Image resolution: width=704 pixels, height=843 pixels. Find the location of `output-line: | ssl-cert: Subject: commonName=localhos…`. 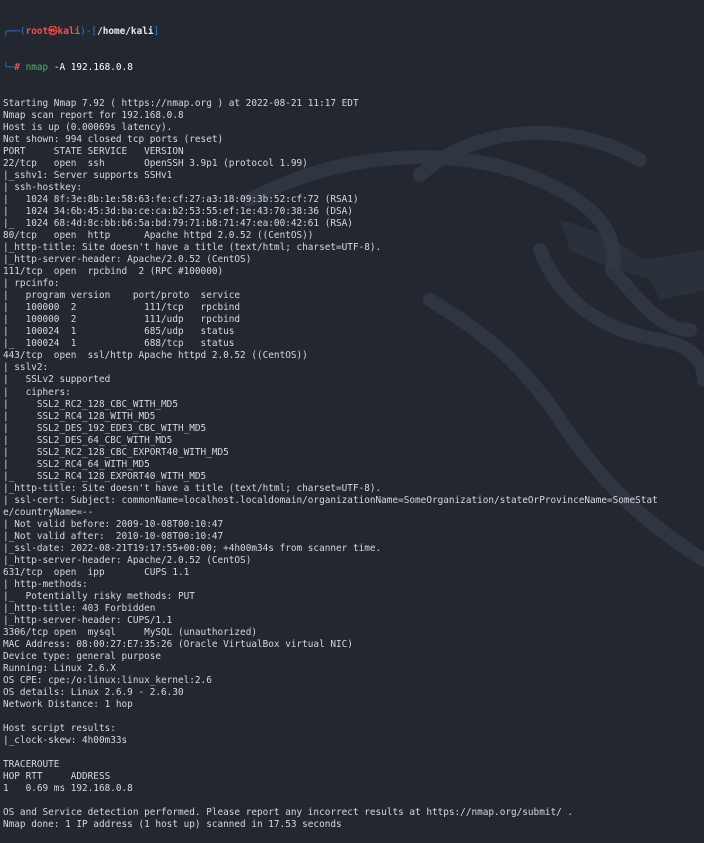

output-line: | ssl-cert: Subject: commonName=localhos… is located at coordinates (330, 500).